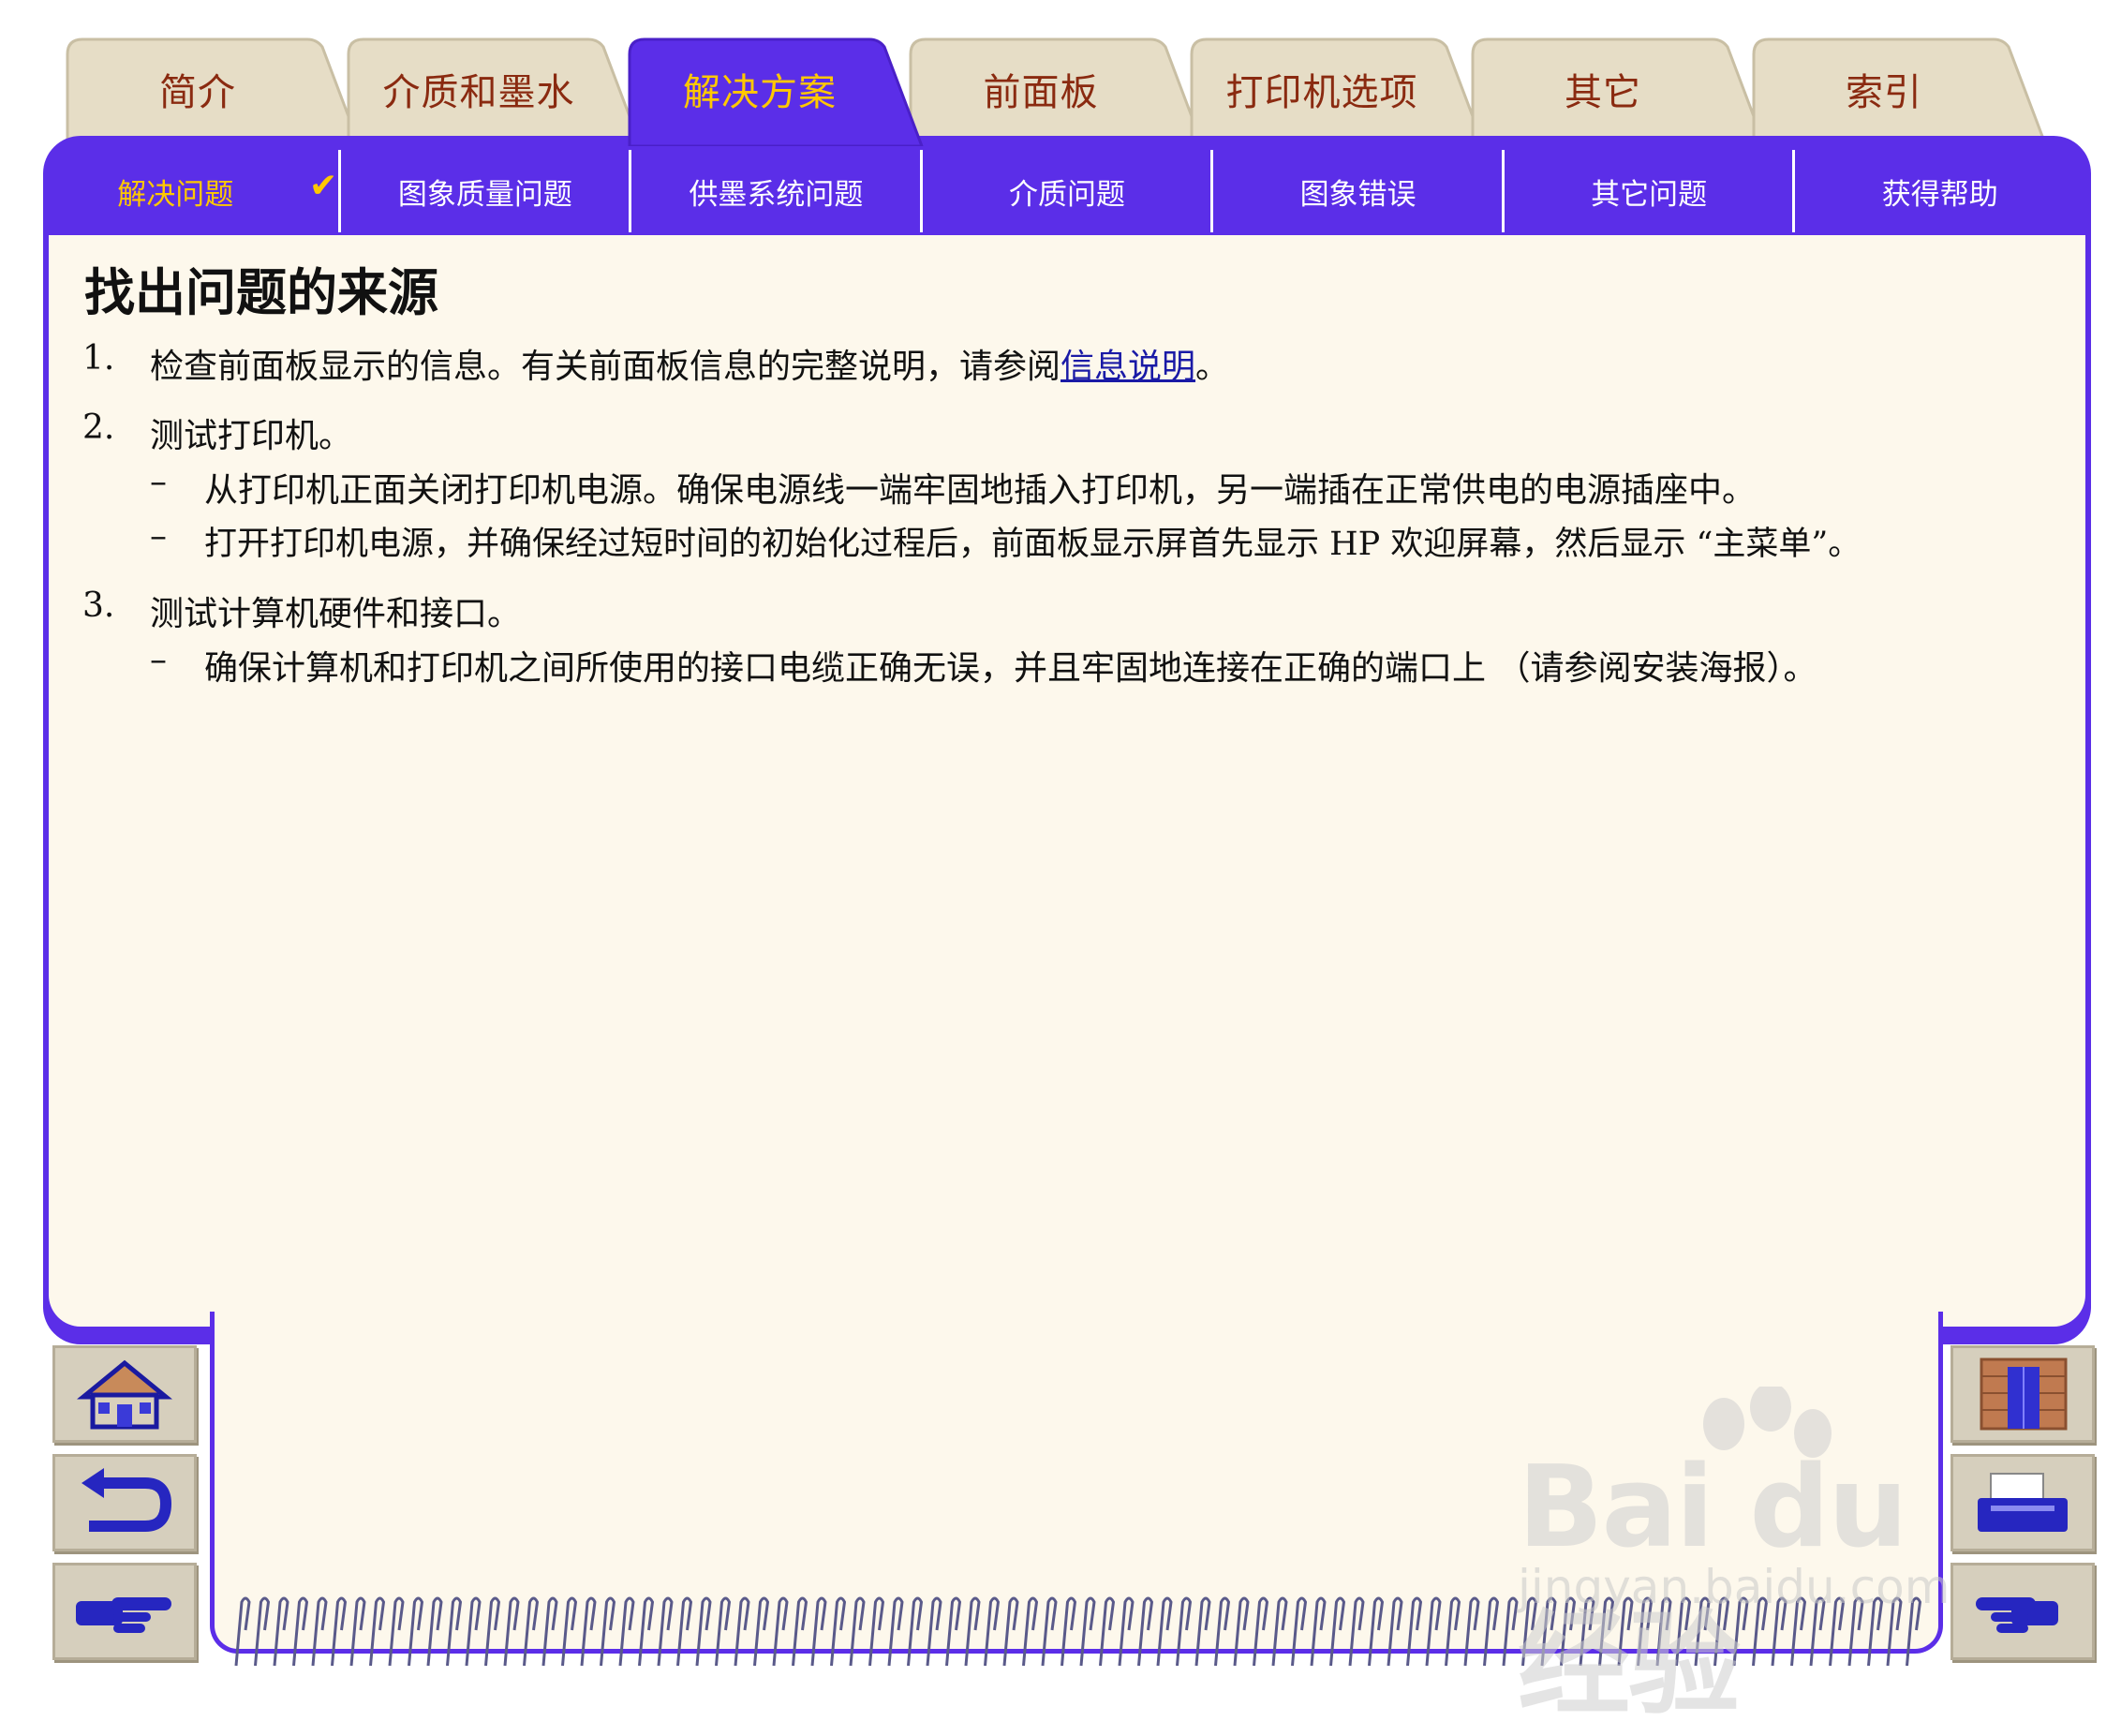 Image resolution: width=2121 pixels, height=1736 pixels. I want to click on tab-2: 介质和墨水, so click(493, 90).